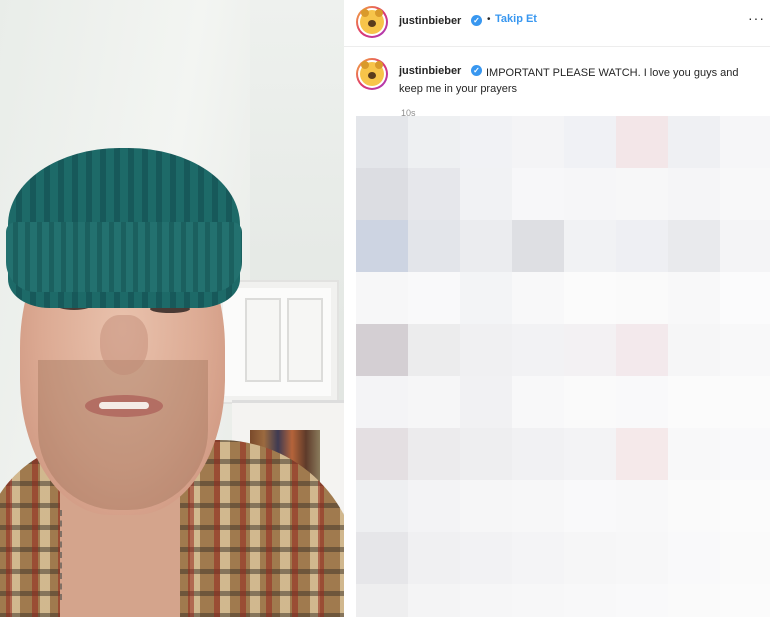 Image resolution: width=770 pixels, height=617 pixels. I want to click on wall-cabinet, so click(277, 342).